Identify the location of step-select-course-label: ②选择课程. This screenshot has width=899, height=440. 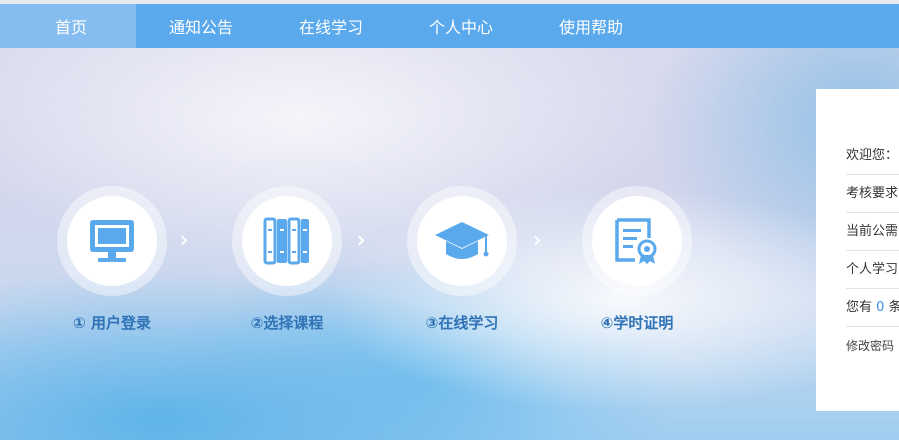
(287, 323).